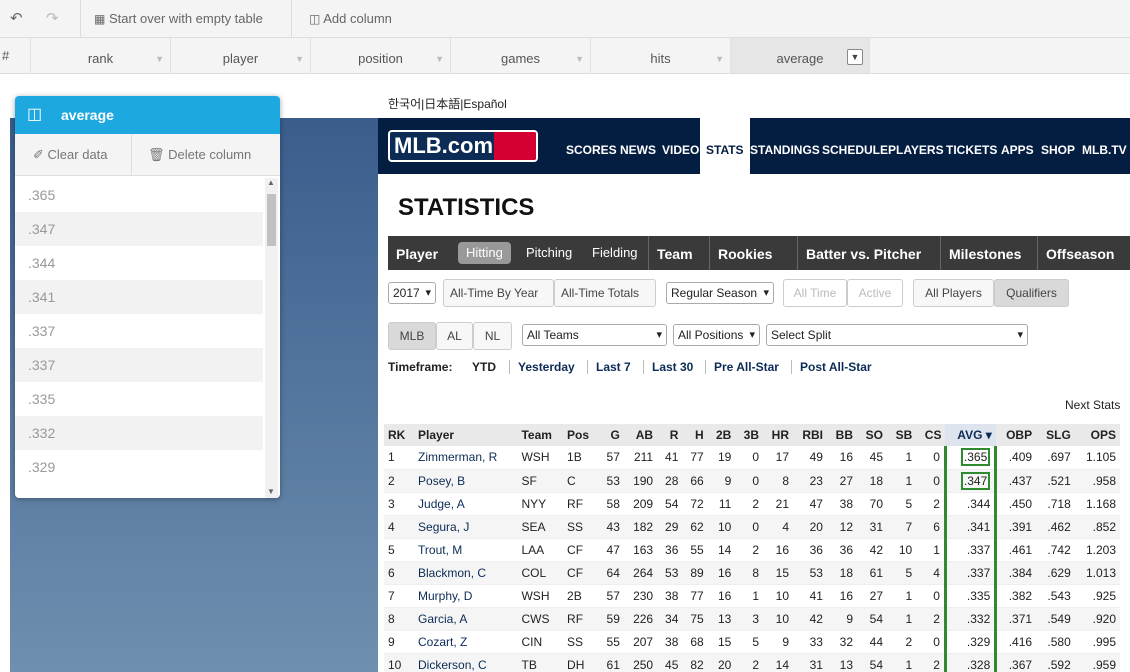  What do you see at coordinates (1058, 146) in the screenshot?
I see `nav-shop: SHOP` at bounding box center [1058, 146].